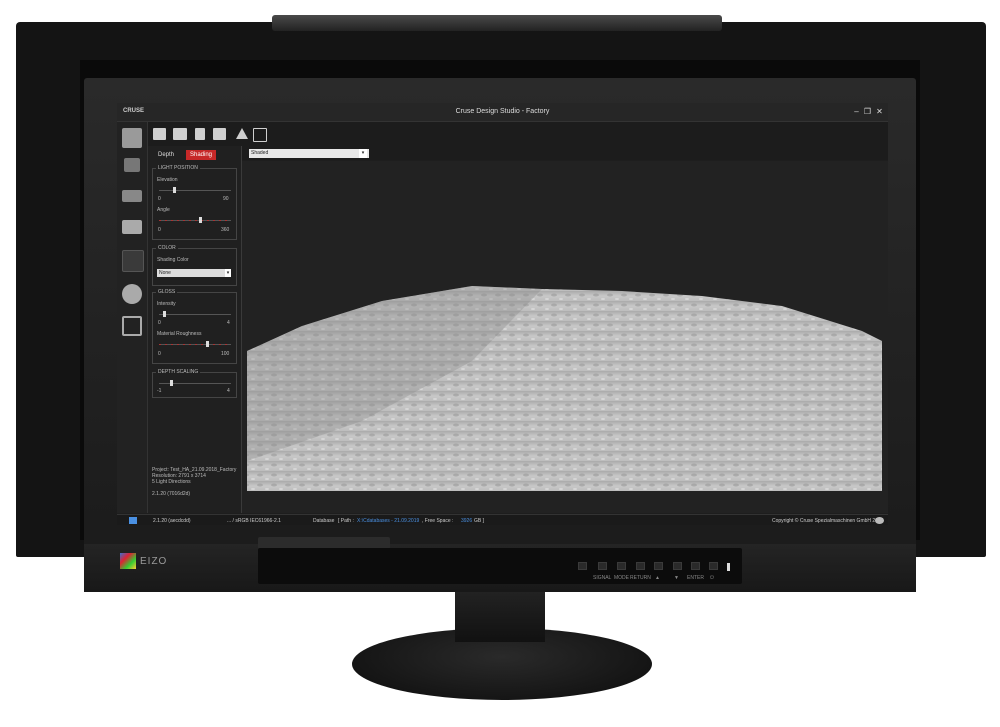  Describe the element at coordinates (175, 190) in the screenshot. I see `elevation-slider-handle` at that location.